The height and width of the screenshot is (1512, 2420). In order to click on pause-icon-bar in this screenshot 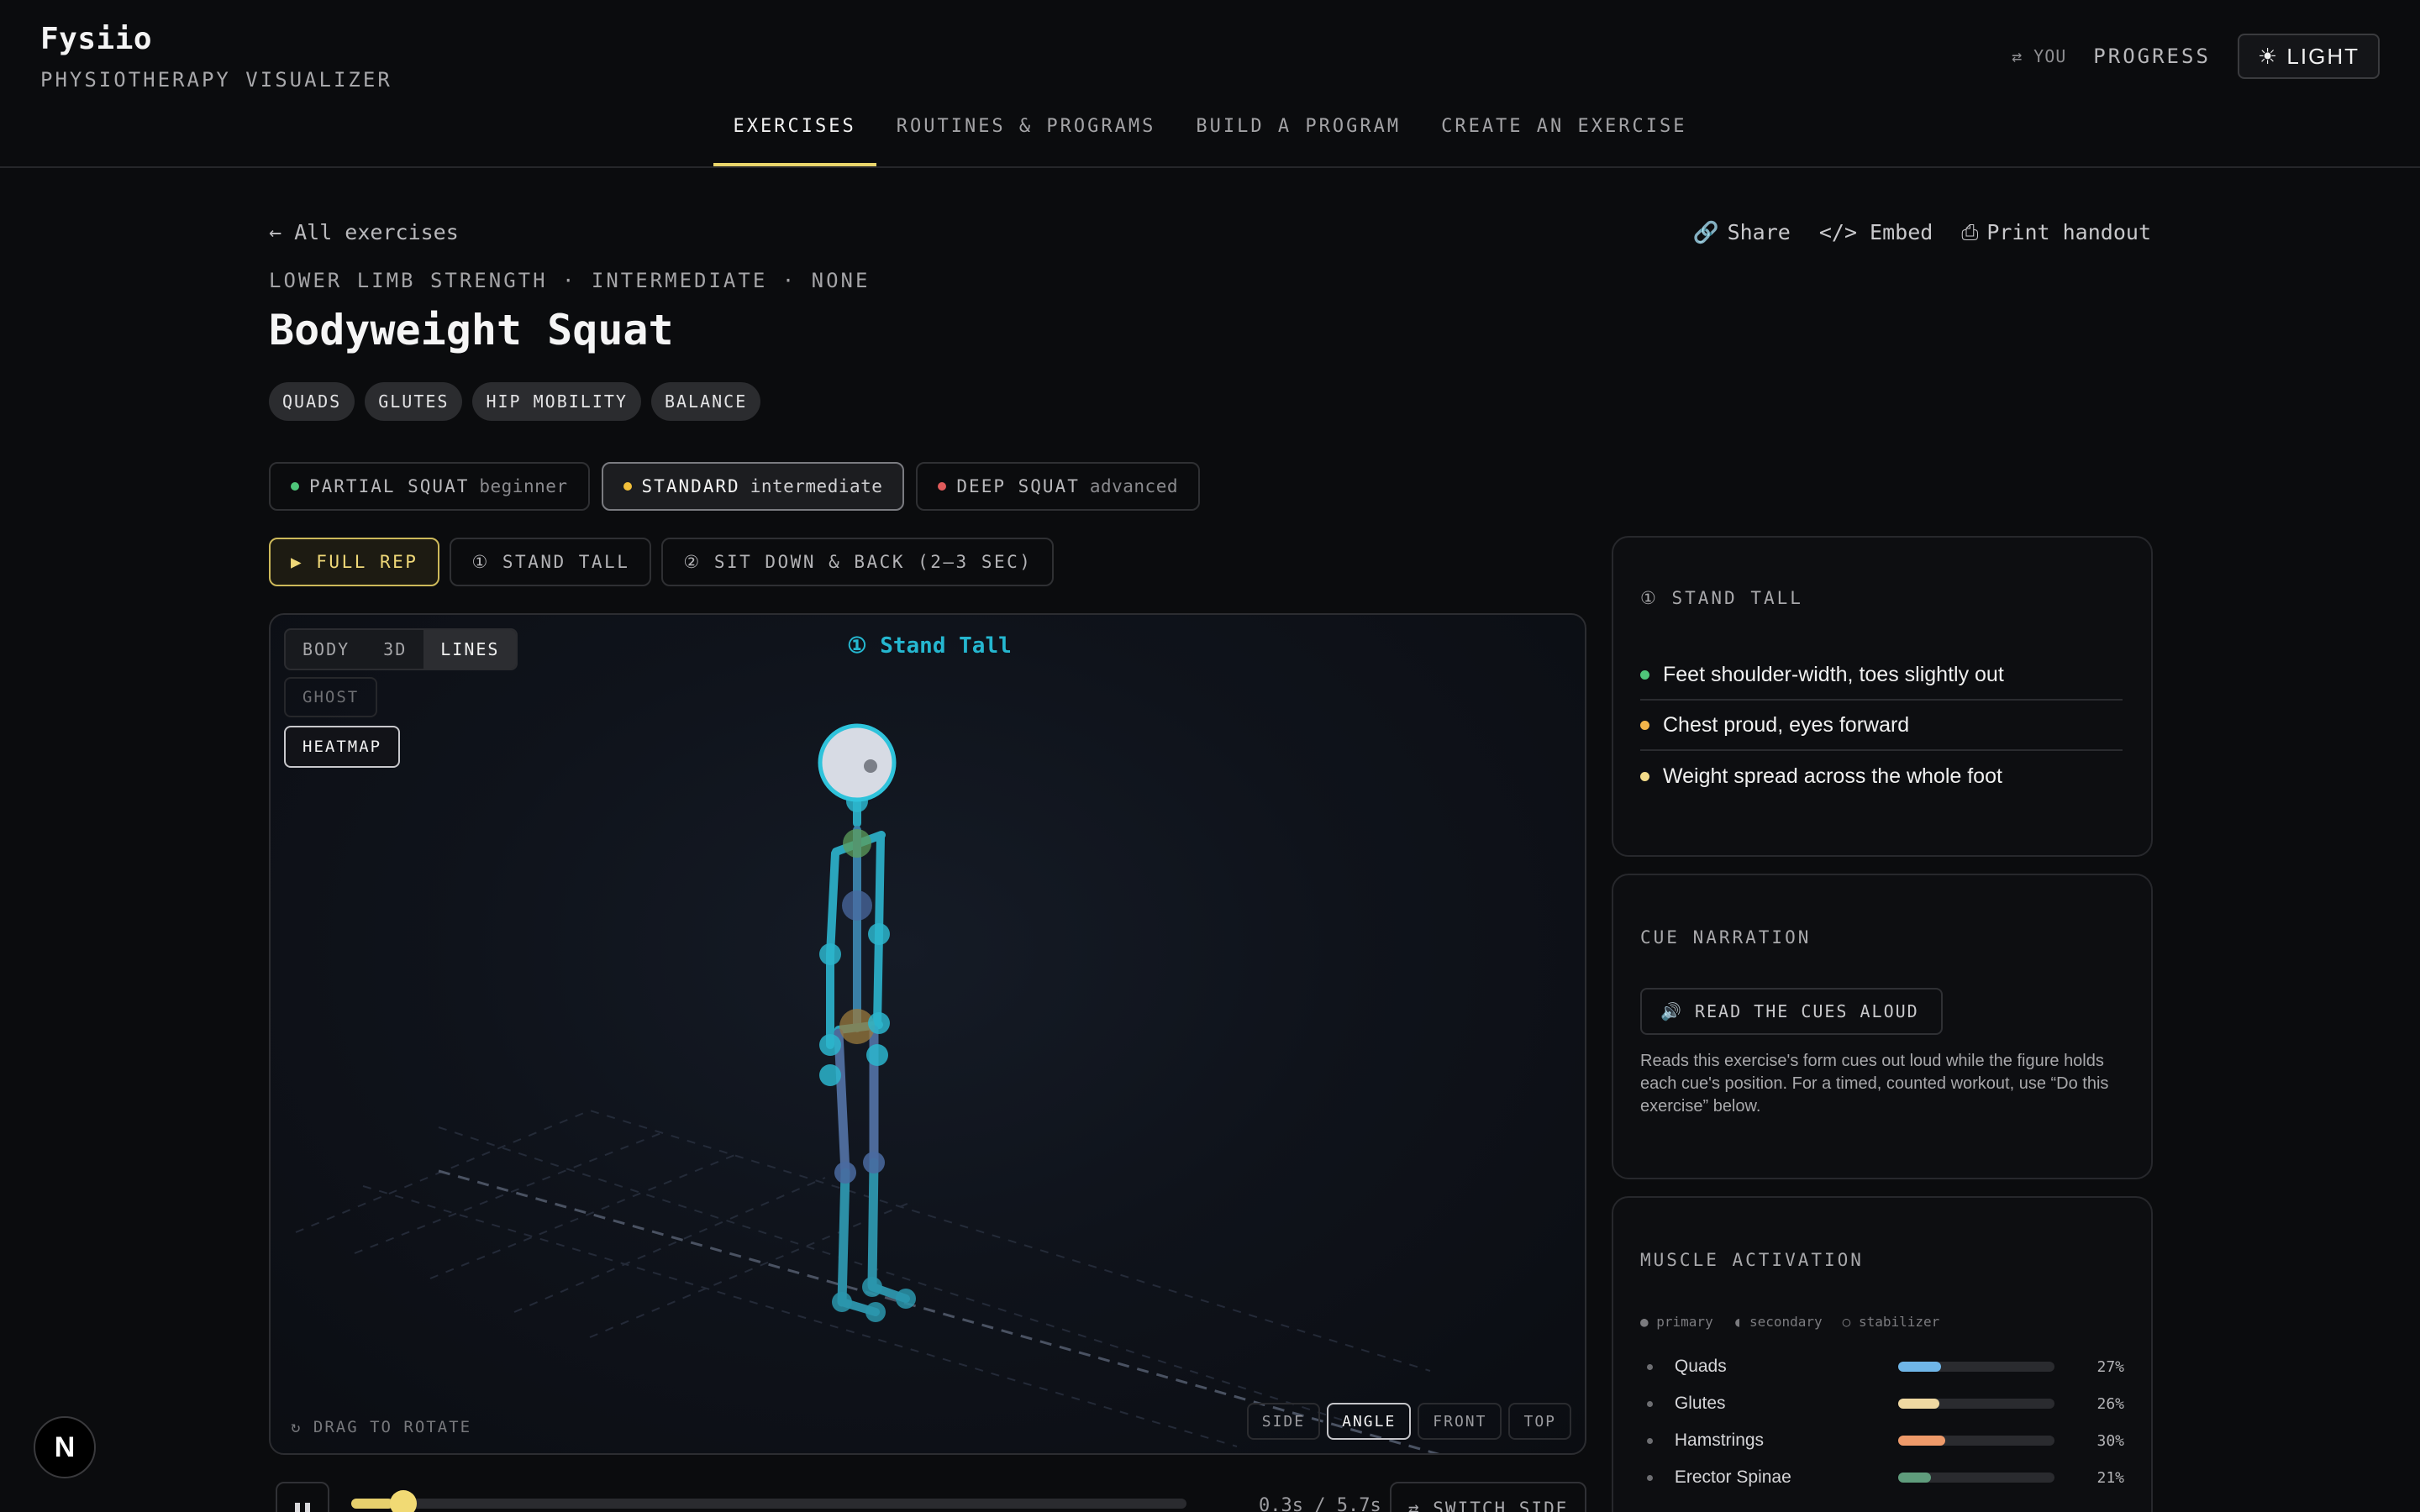, I will do `click(307, 1507)`.